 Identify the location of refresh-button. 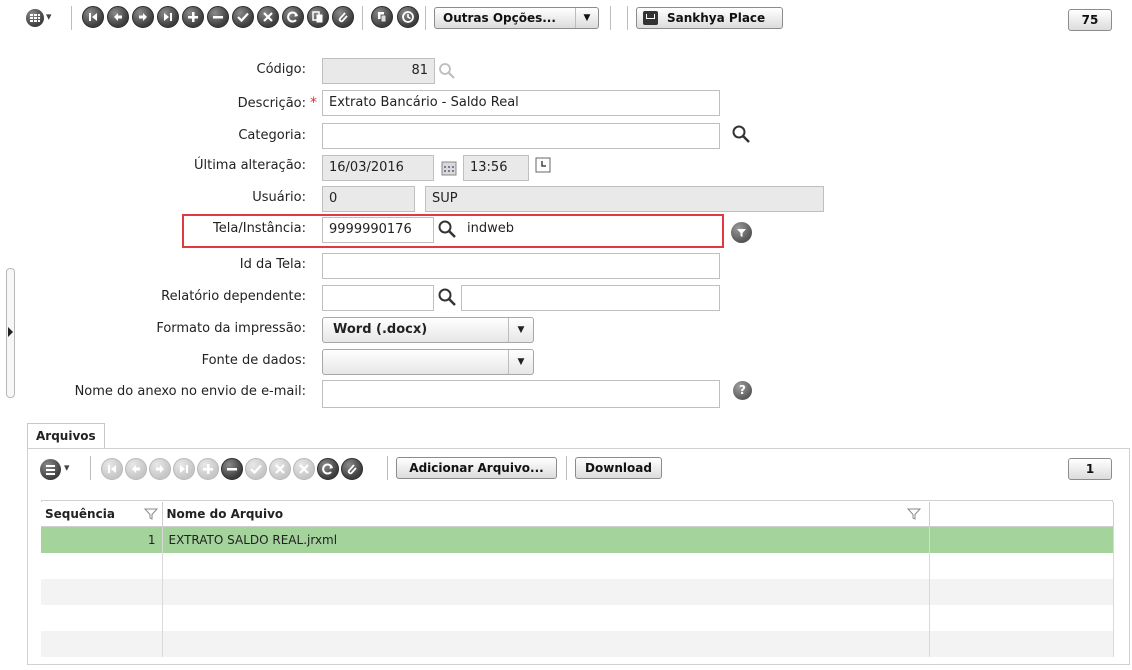
(293, 17).